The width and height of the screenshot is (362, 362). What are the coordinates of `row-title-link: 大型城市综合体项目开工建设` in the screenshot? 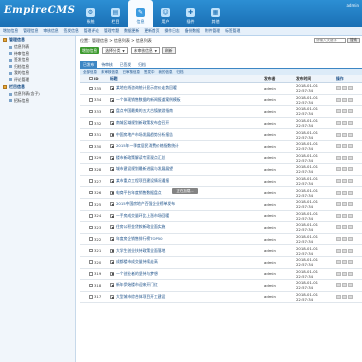 It's located at (140, 297).